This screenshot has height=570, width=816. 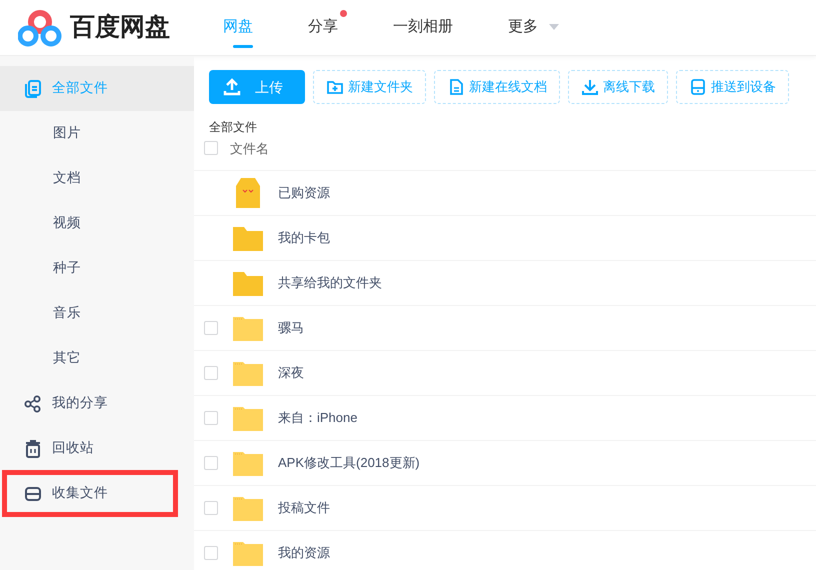 I want to click on sidebar-item: 图片, so click(x=97, y=133).